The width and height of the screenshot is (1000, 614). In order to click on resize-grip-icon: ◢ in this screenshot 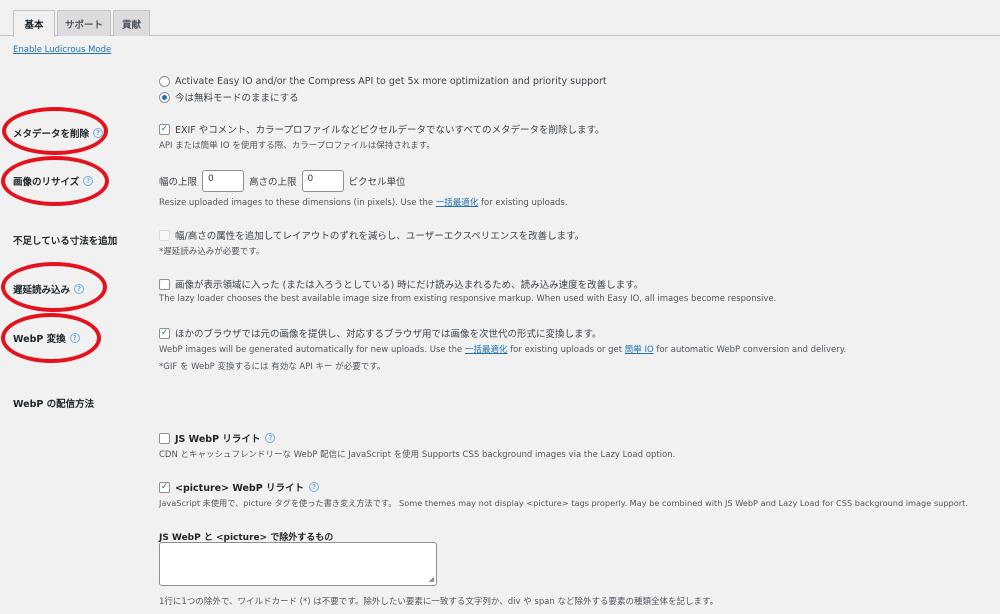, I will do `click(431, 579)`.